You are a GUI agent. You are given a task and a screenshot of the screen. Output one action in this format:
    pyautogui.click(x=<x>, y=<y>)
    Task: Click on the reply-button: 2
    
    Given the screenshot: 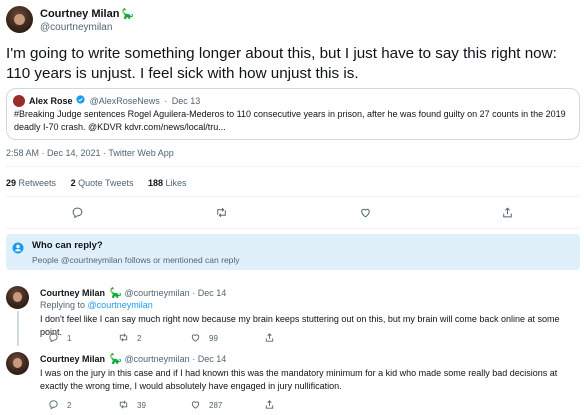 What is the action you would take?
    pyautogui.click(x=59, y=405)
    